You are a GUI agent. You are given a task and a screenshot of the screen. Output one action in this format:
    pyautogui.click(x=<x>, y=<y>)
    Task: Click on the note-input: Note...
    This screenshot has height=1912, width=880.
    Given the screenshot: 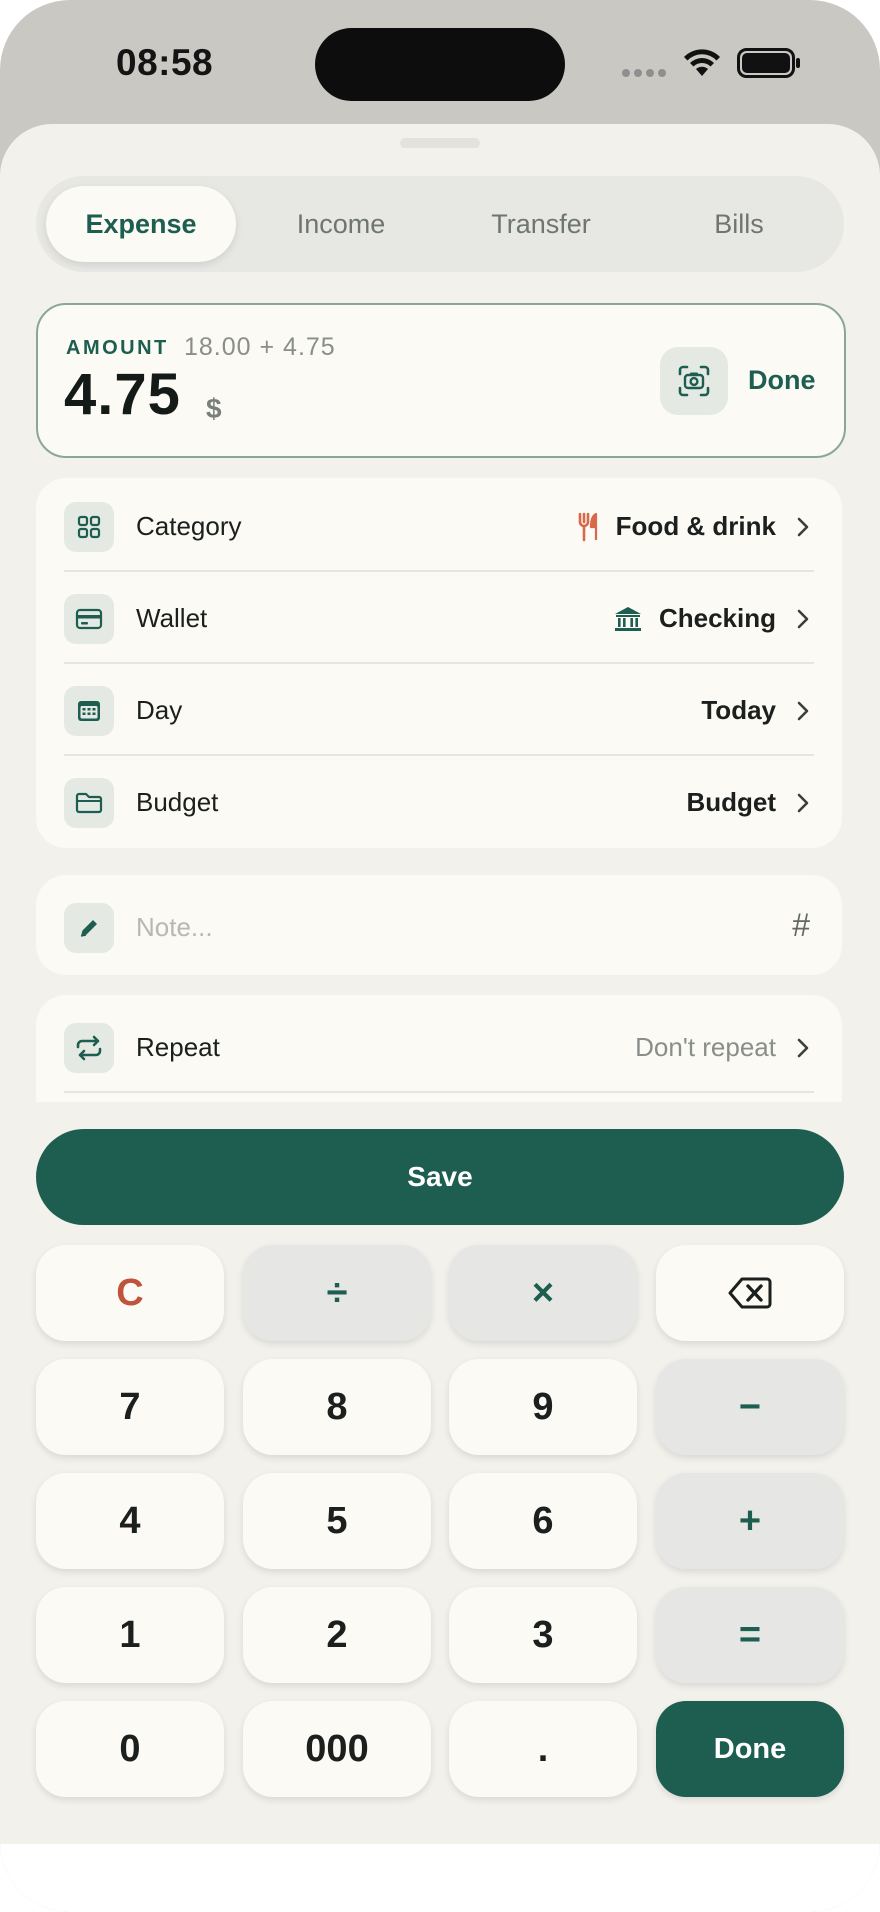 What is the action you would take?
    pyautogui.click(x=174, y=927)
    